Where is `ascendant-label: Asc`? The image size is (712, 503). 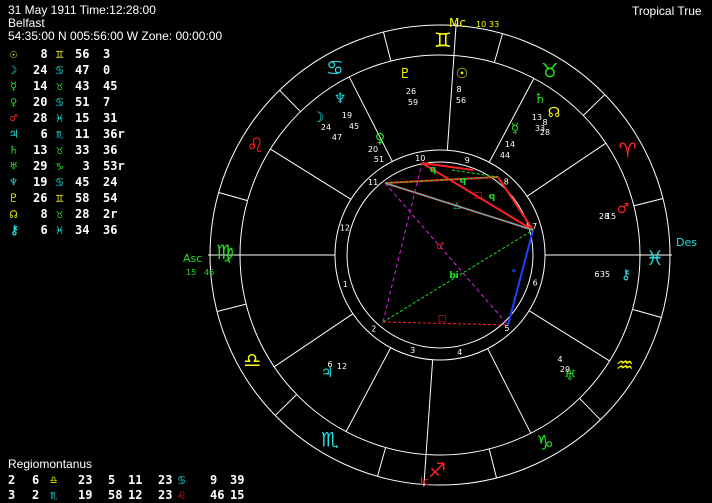
ascendant-label: Asc is located at coordinates (192, 258).